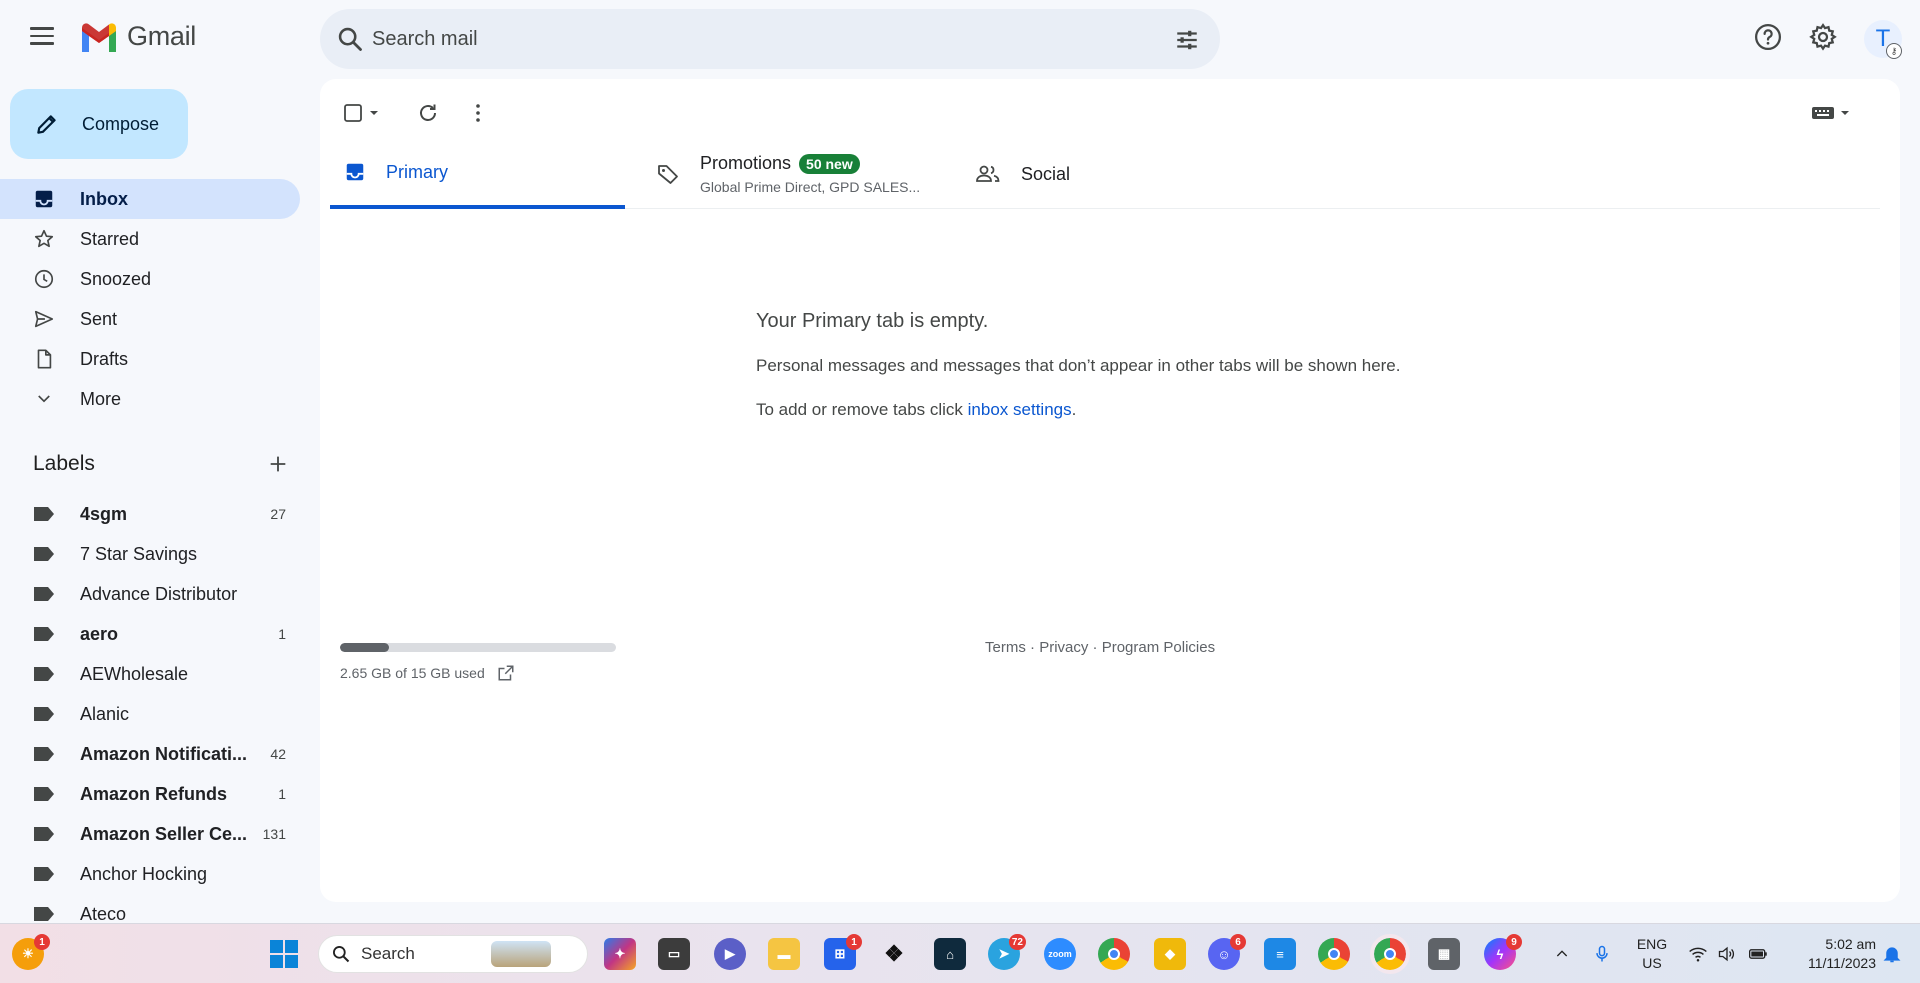  What do you see at coordinates (150, 514) in the screenshot?
I see `label-item: 4sgm 27` at bounding box center [150, 514].